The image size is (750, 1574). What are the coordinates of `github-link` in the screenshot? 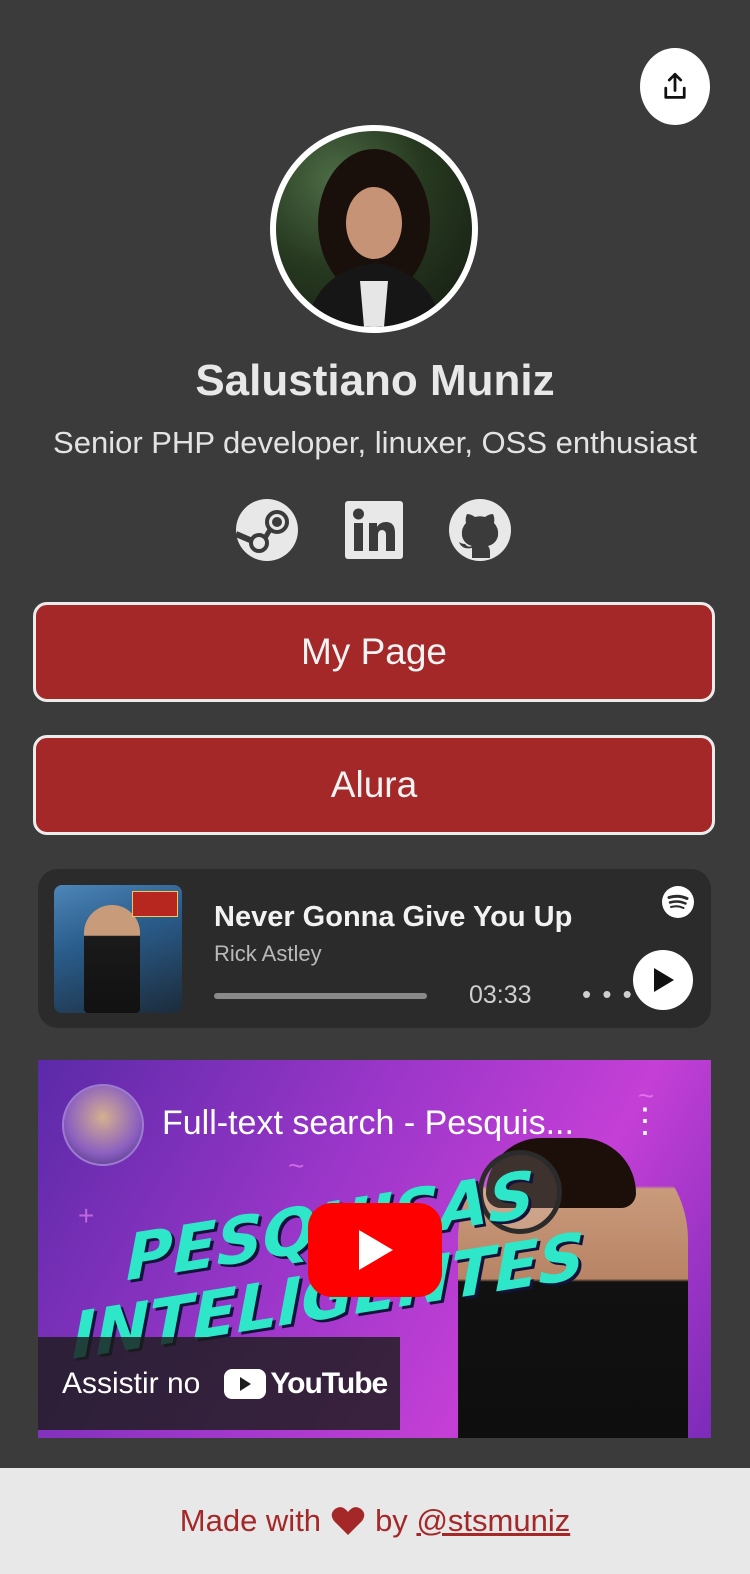 It's located at (480, 530).